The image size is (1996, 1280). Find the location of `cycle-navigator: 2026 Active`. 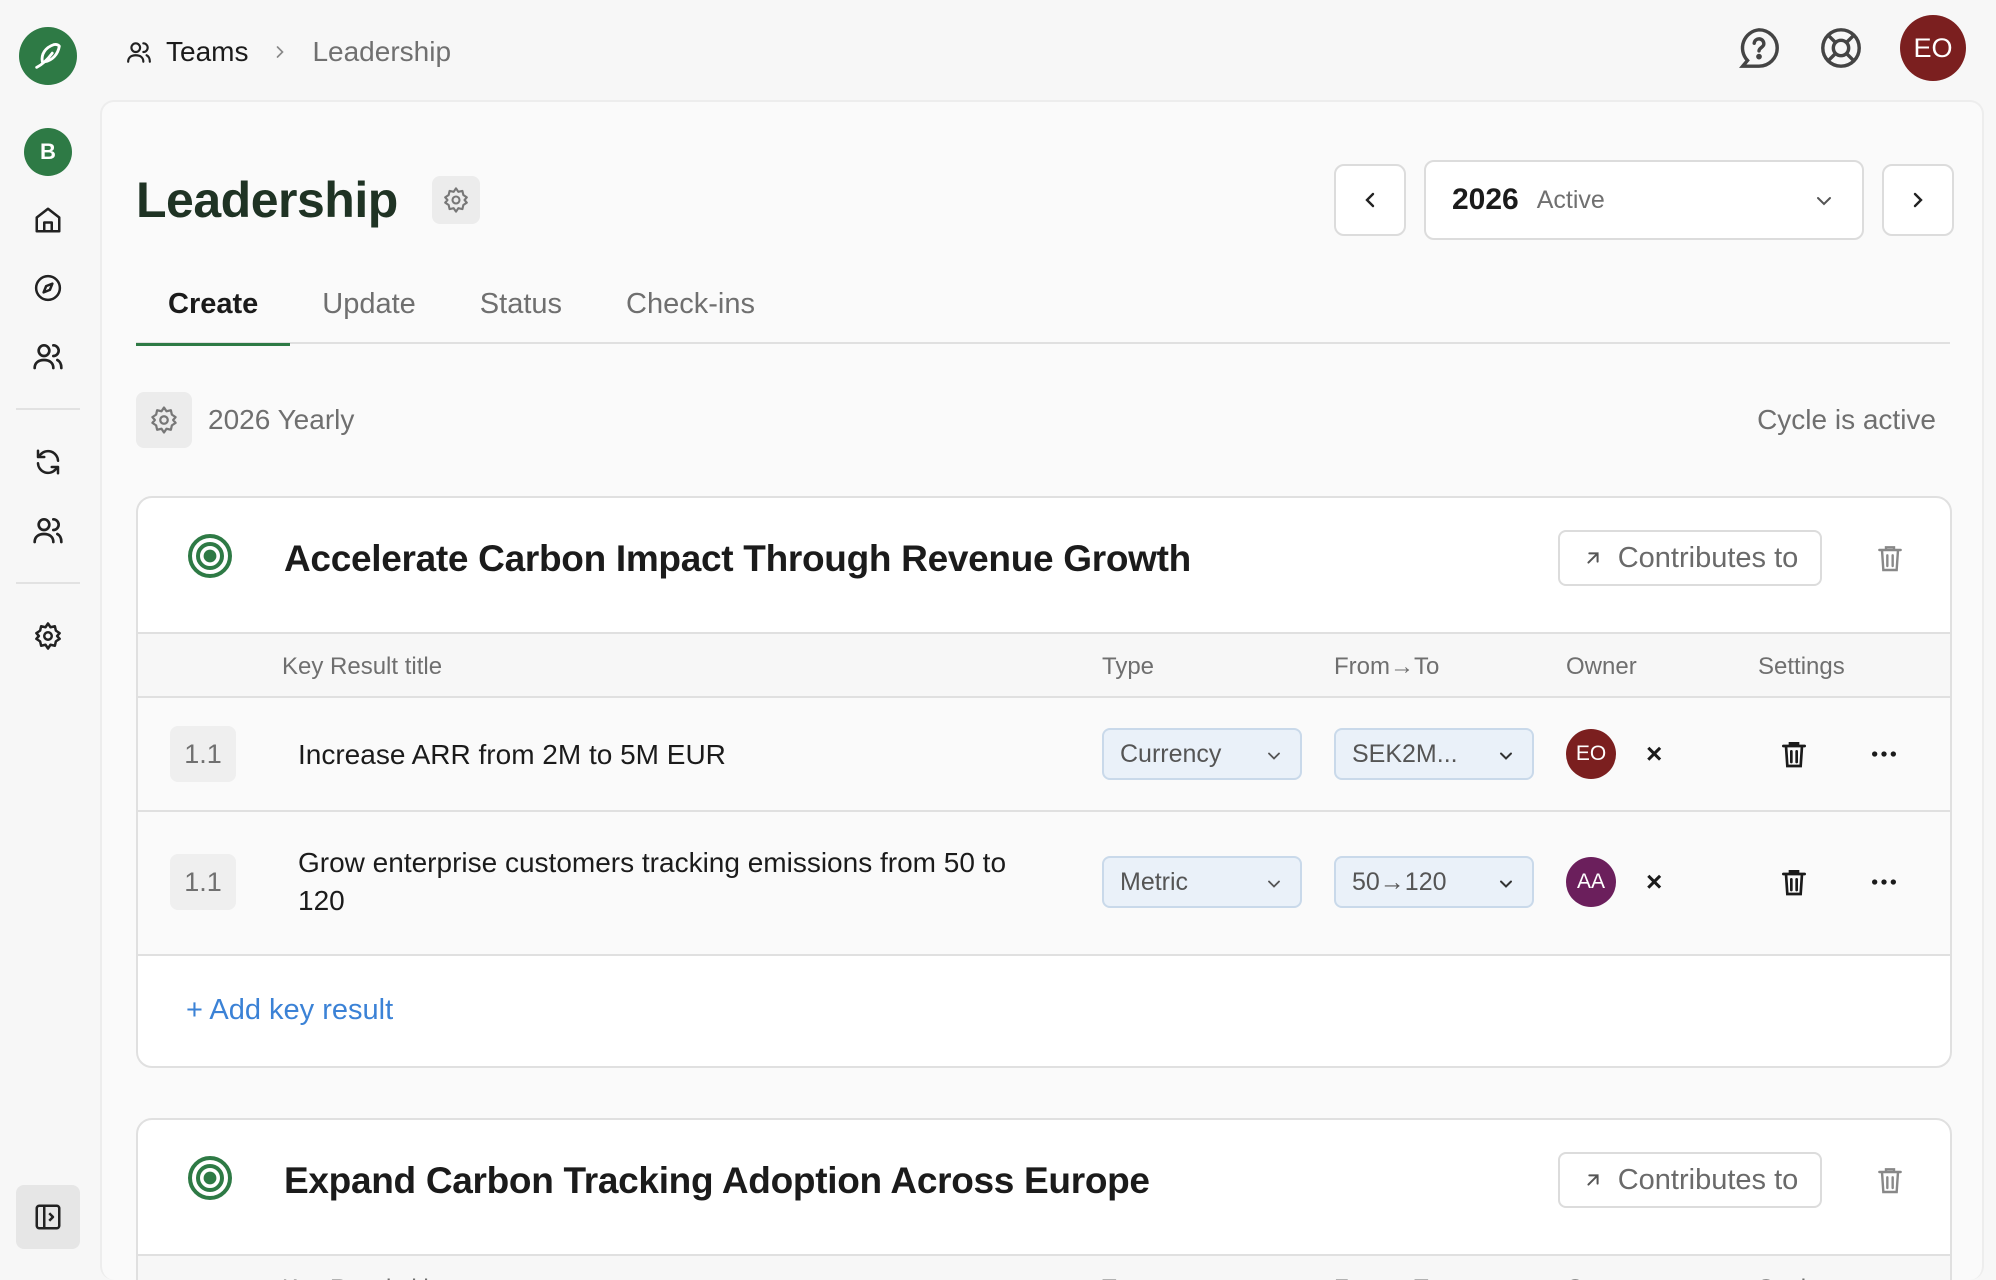

cycle-navigator: 2026 Active is located at coordinates (1644, 200).